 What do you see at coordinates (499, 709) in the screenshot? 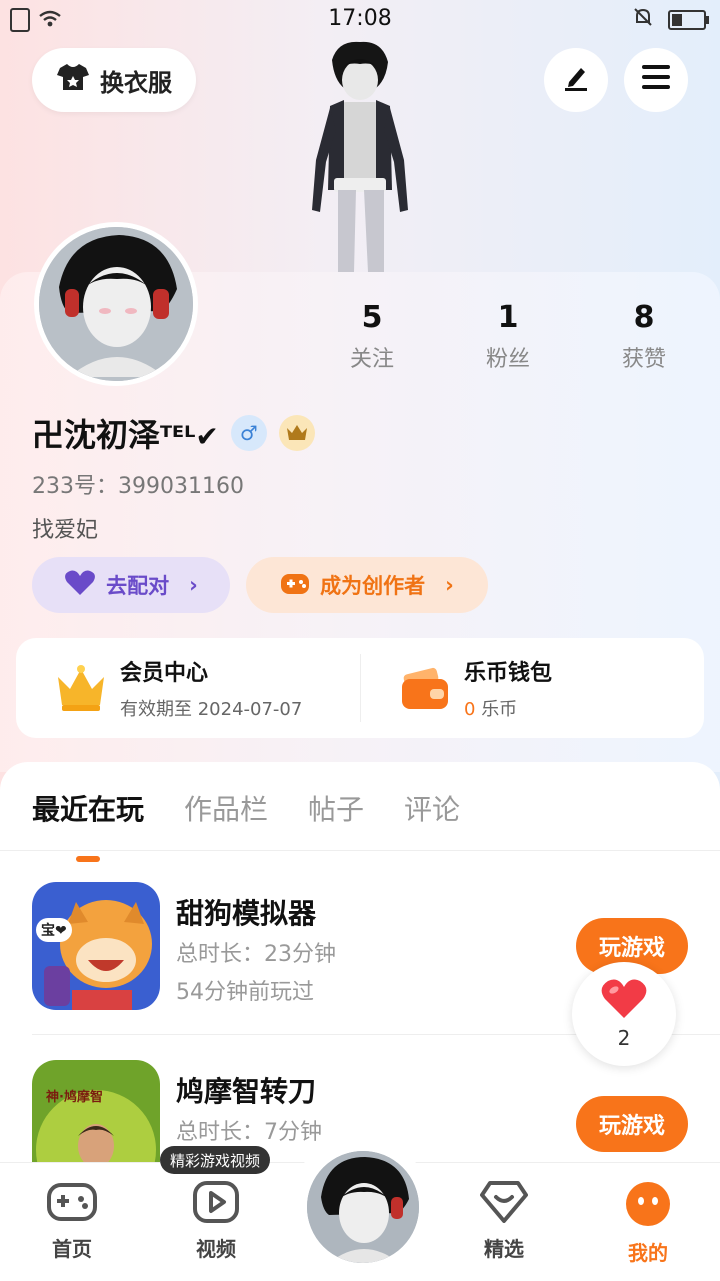
I see `wallet-unit: 乐币` at bounding box center [499, 709].